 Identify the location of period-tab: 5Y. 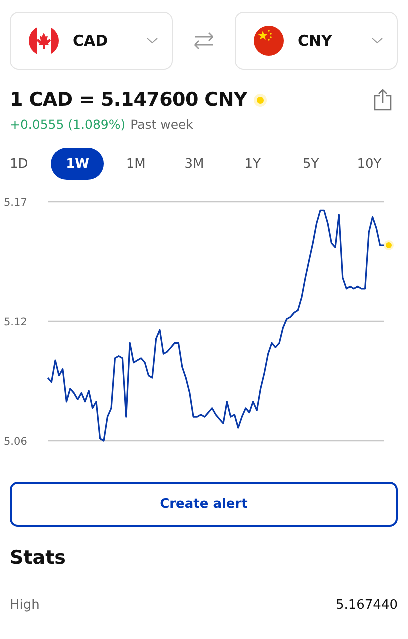
(311, 164).